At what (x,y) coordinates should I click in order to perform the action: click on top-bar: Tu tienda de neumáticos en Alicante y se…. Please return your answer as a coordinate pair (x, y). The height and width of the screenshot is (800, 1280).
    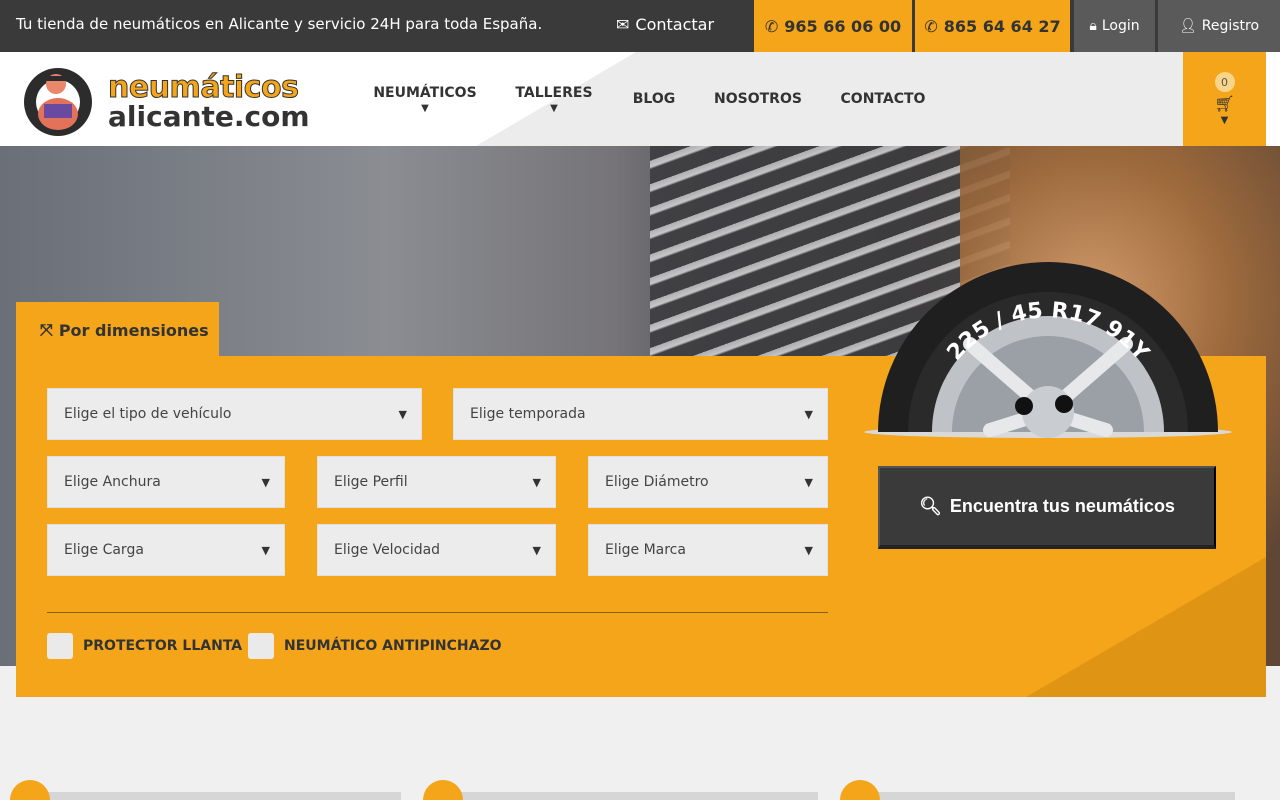
    Looking at the image, I should click on (640, 26).